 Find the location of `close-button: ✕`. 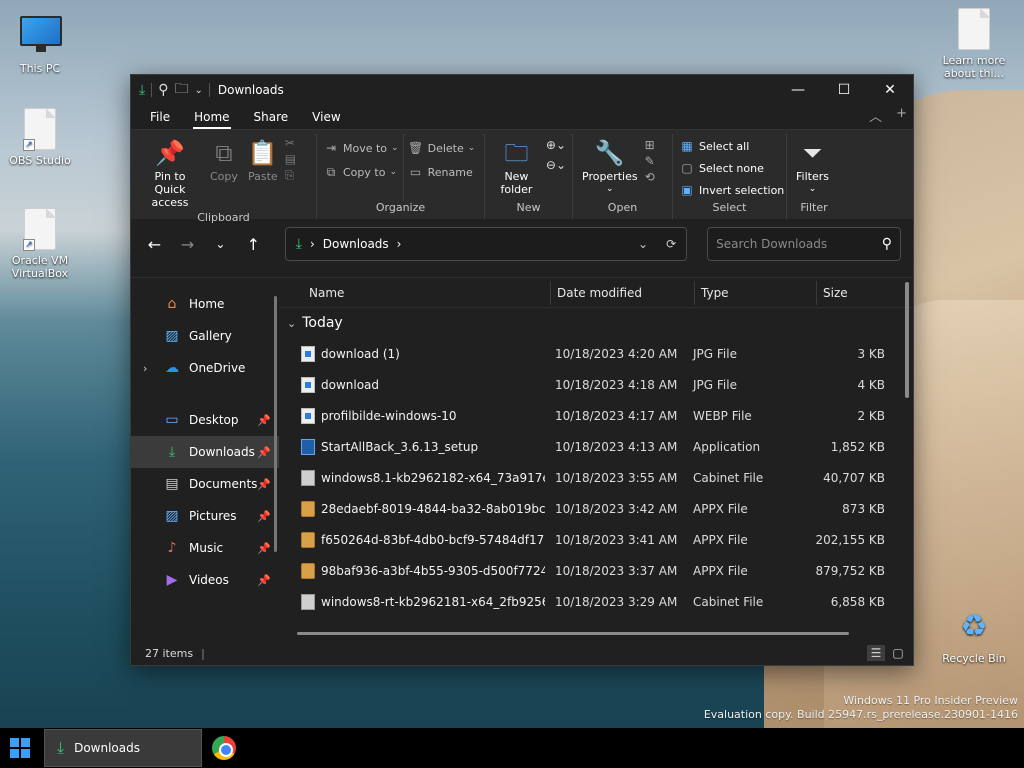

close-button: ✕ is located at coordinates (890, 90).